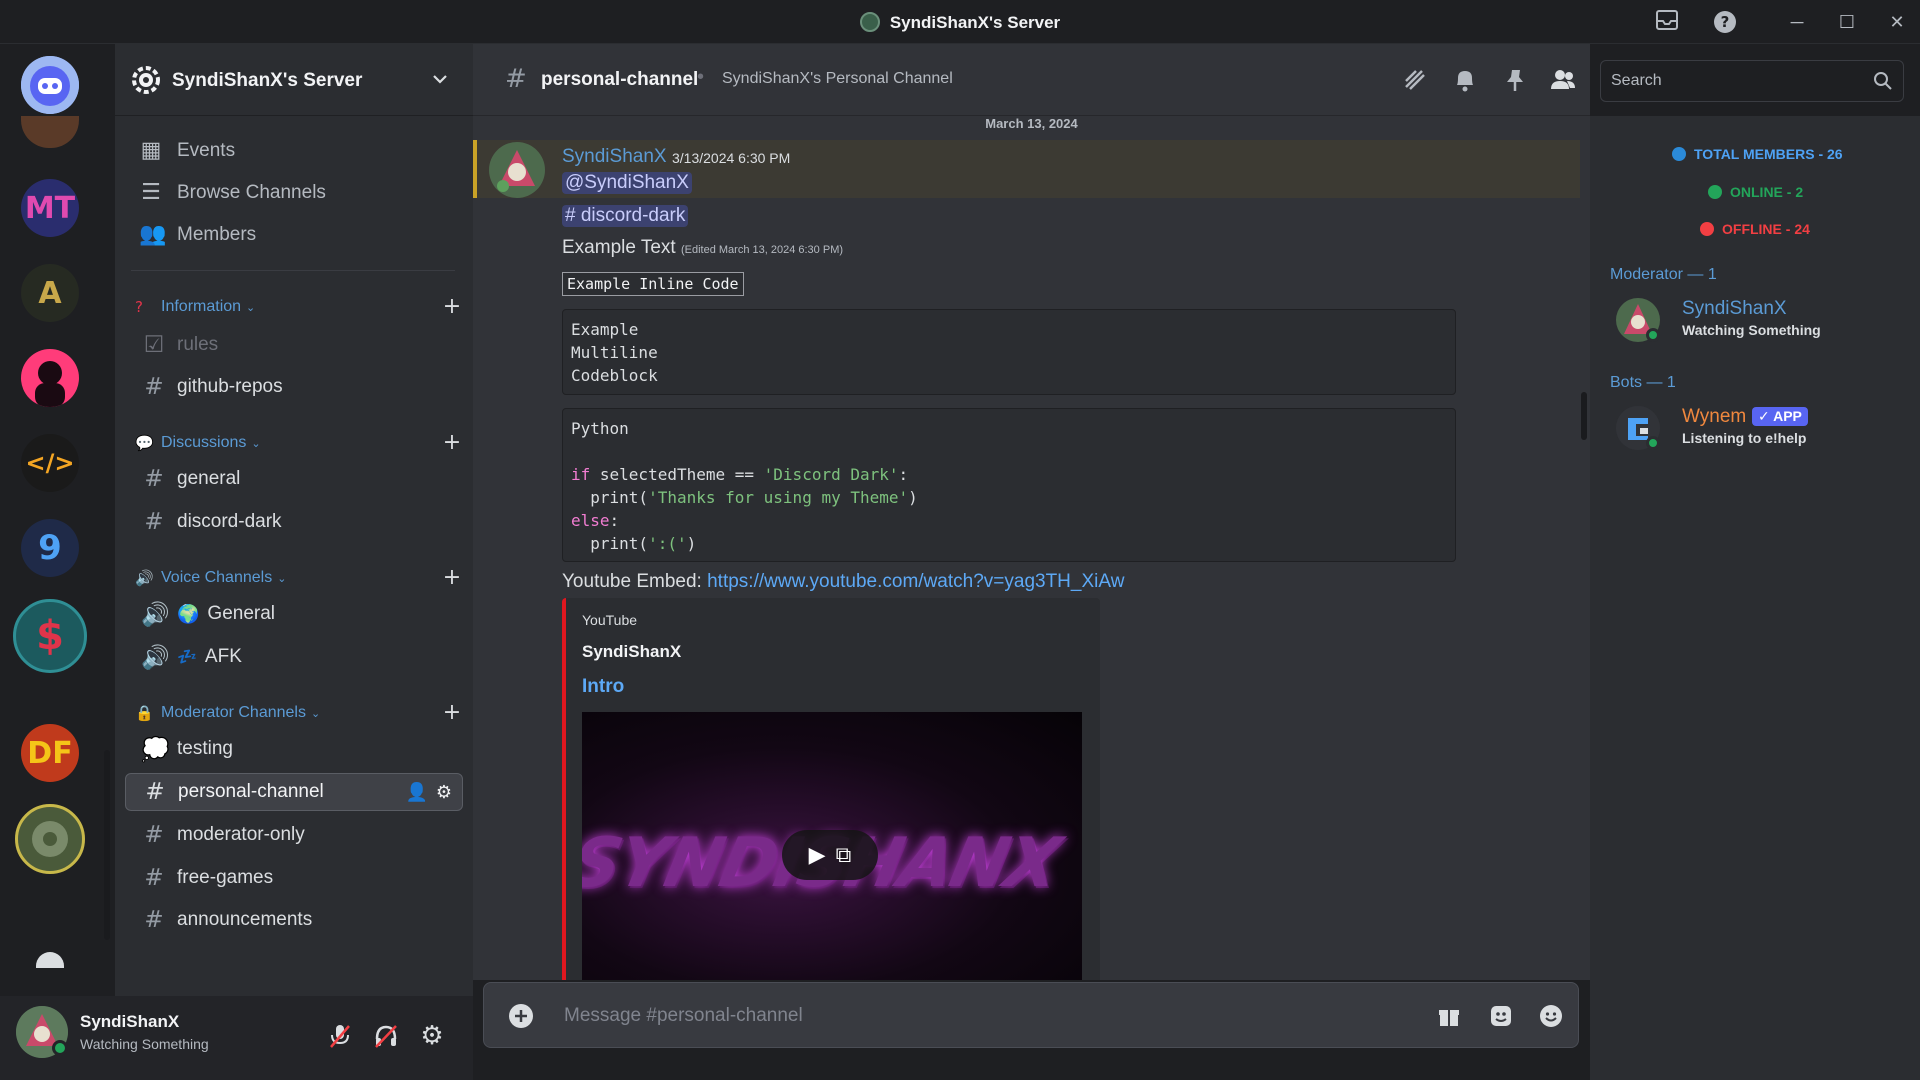 This screenshot has height=1080, width=1920. What do you see at coordinates (964, 1016) in the screenshot?
I see `message-input` at bounding box center [964, 1016].